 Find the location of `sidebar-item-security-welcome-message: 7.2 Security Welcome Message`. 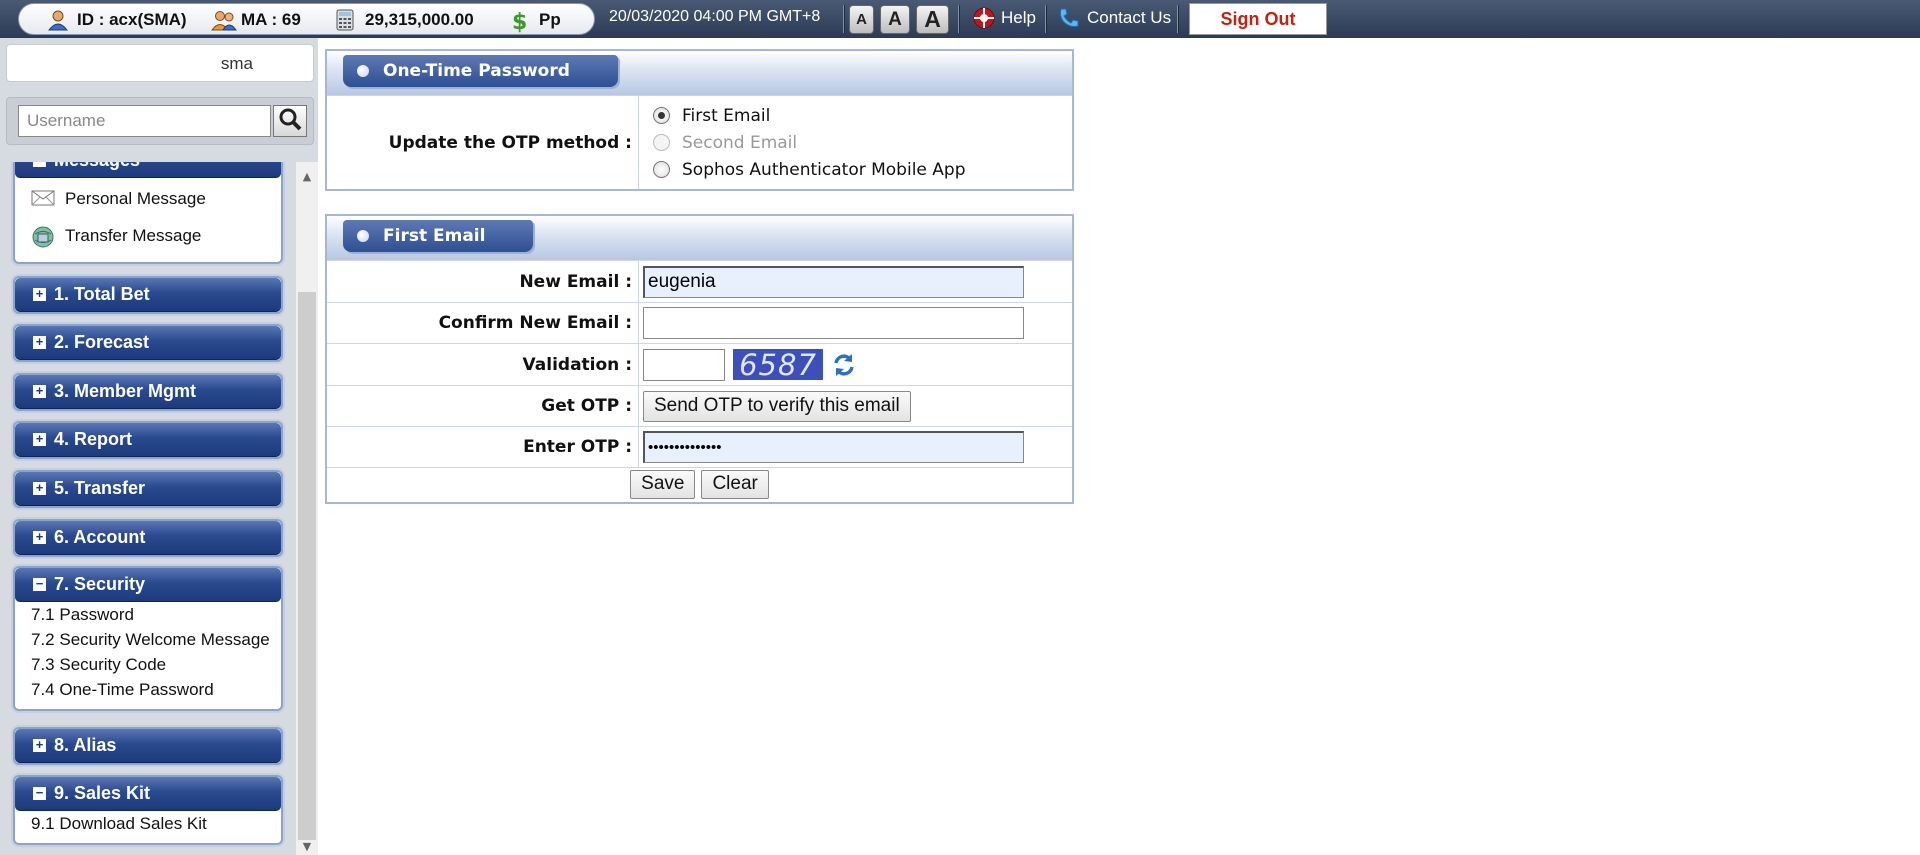

sidebar-item-security-welcome-message: 7.2 Security Welcome Message is located at coordinates (148, 639).